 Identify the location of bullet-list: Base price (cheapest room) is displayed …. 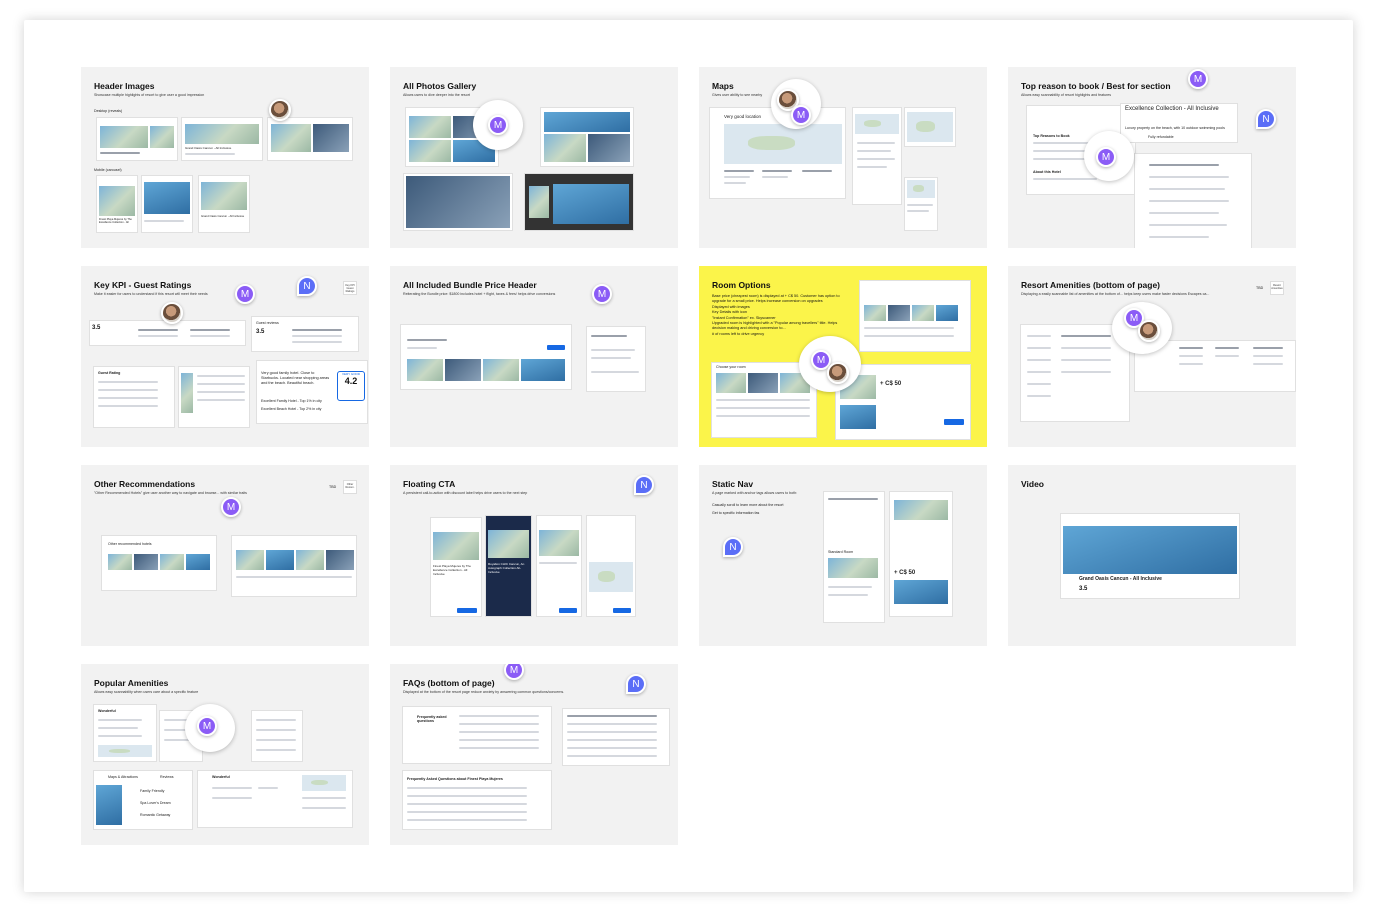
(776, 315).